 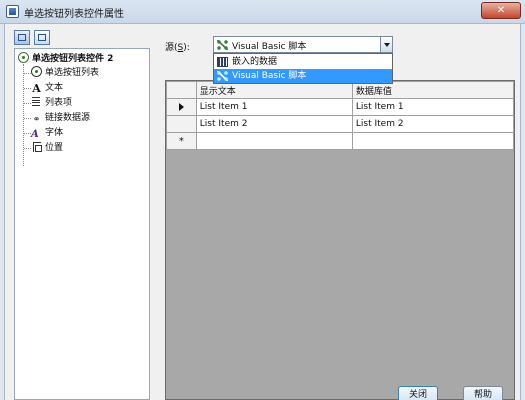 What do you see at coordinates (222, 62) in the screenshot?
I see `database-icon` at bounding box center [222, 62].